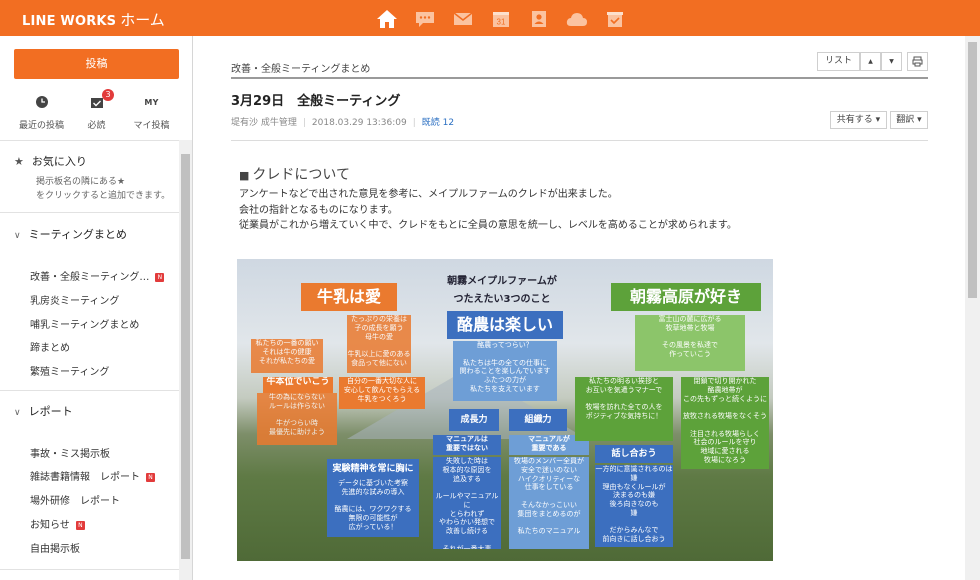 The image size is (980, 580). Describe the element at coordinates (69, 21) in the screenshot. I see `brand-logo: LINE WORKS` at that location.